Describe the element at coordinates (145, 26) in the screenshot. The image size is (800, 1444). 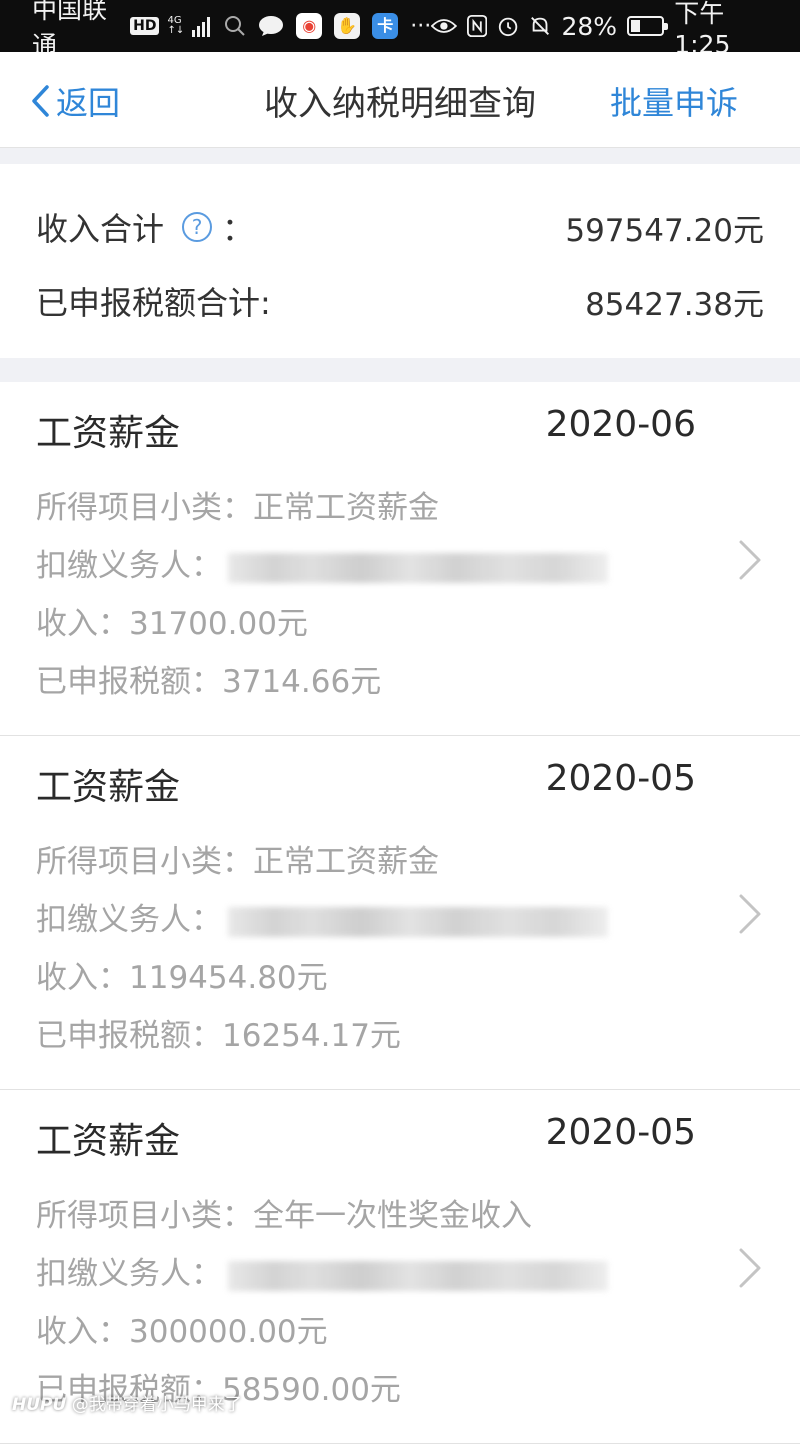
I see `hd-badge: HD` at that location.